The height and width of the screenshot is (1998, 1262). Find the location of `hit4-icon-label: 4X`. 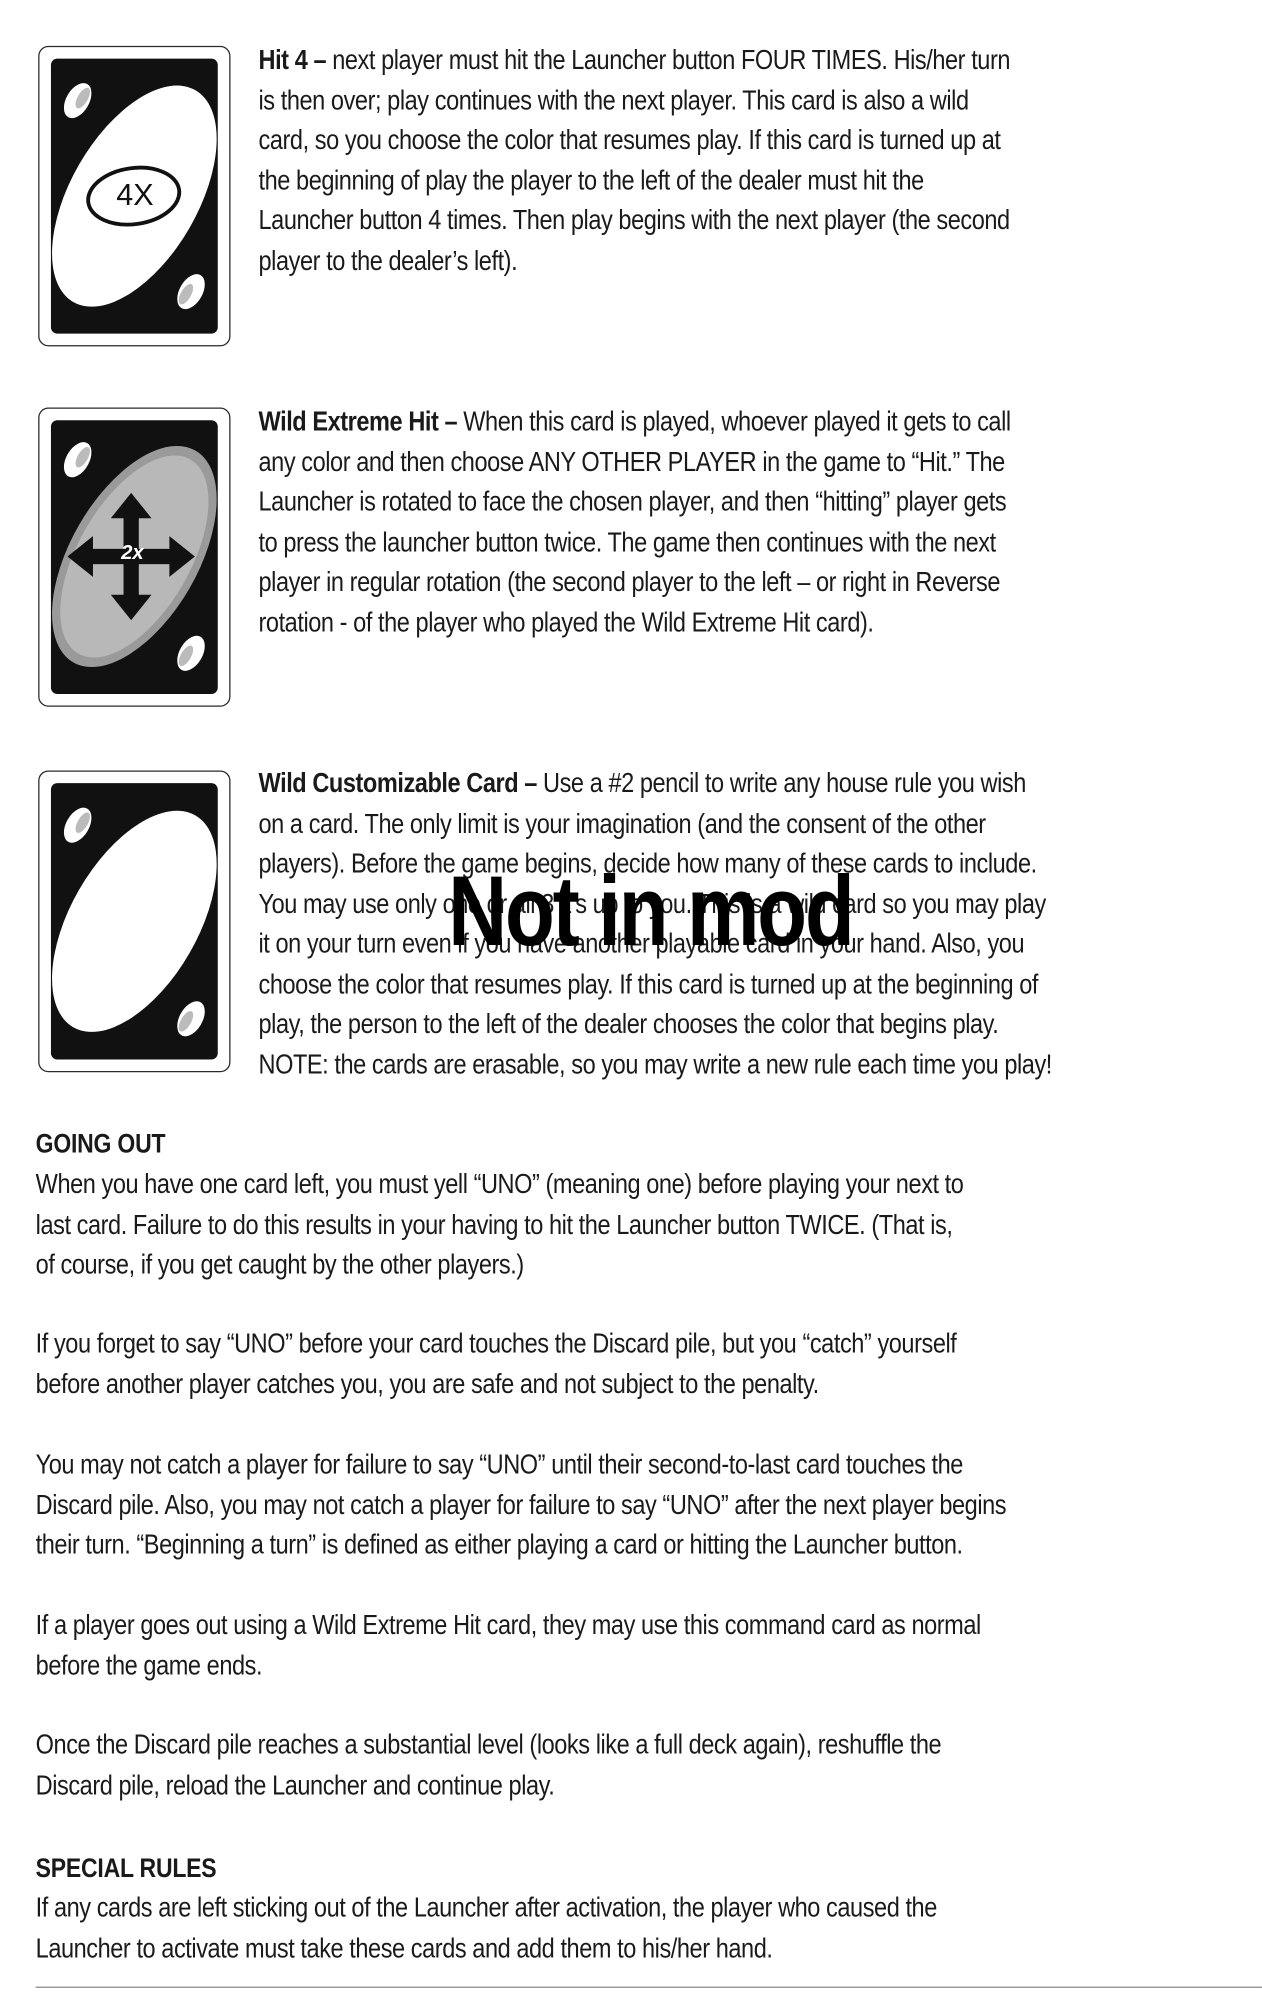

hit4-icon-label: 4X is located at coordinates (135, 195).